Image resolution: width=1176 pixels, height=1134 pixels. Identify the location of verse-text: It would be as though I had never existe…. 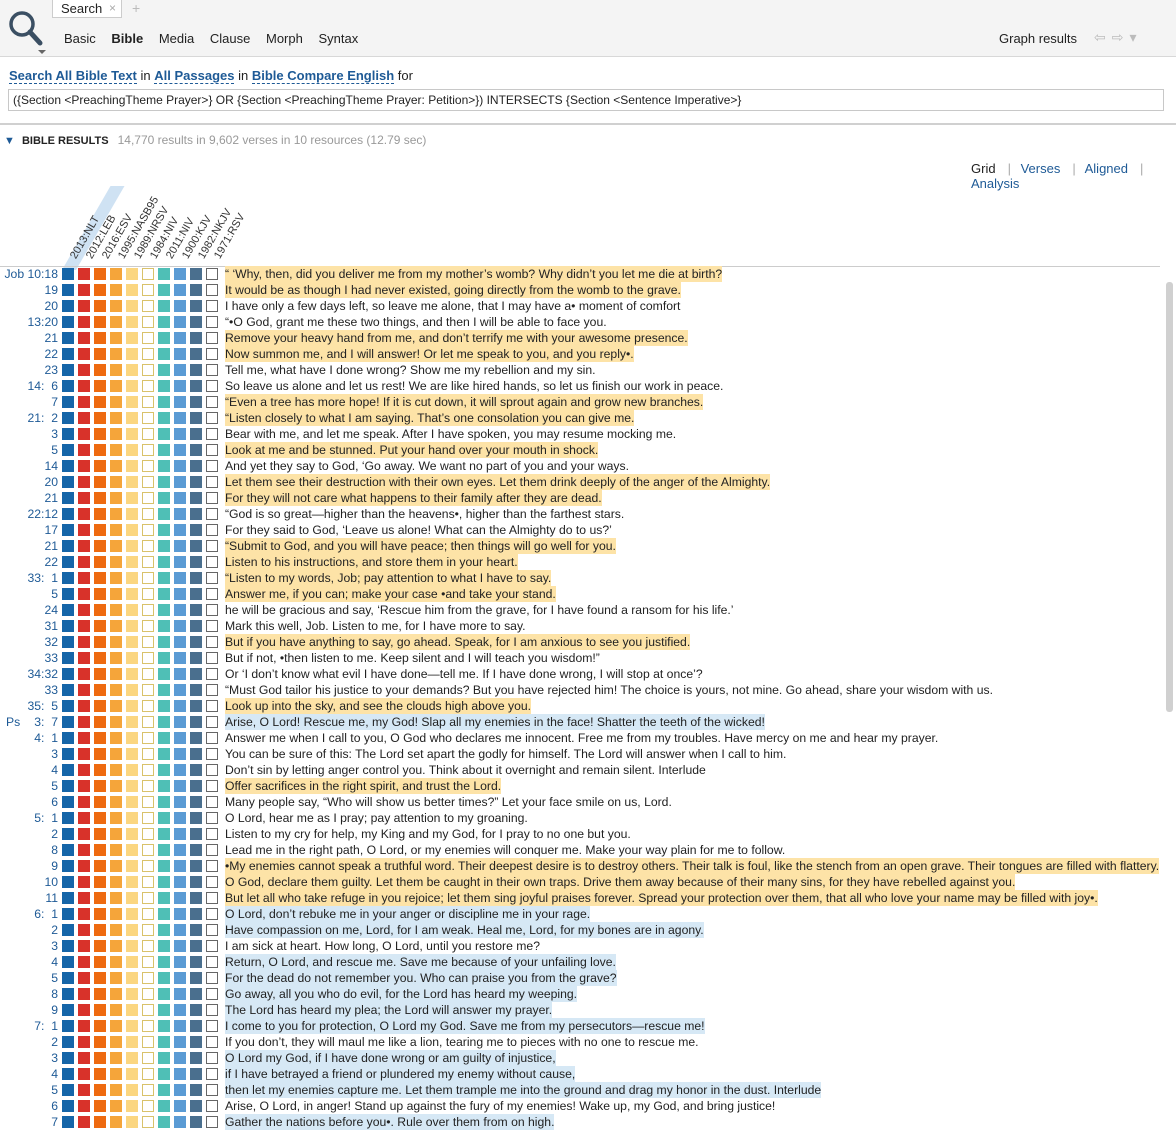
(453, 290).